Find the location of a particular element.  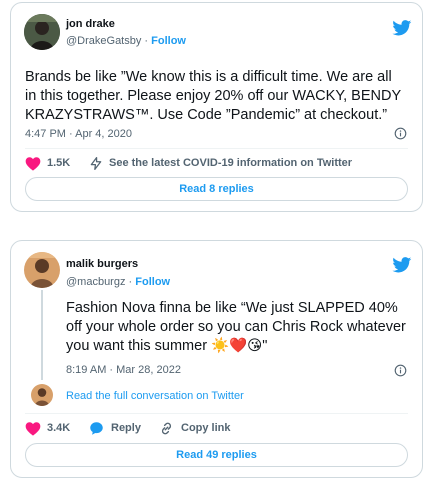

copy-link-button: Copy link is located at coordinates (204, 429).